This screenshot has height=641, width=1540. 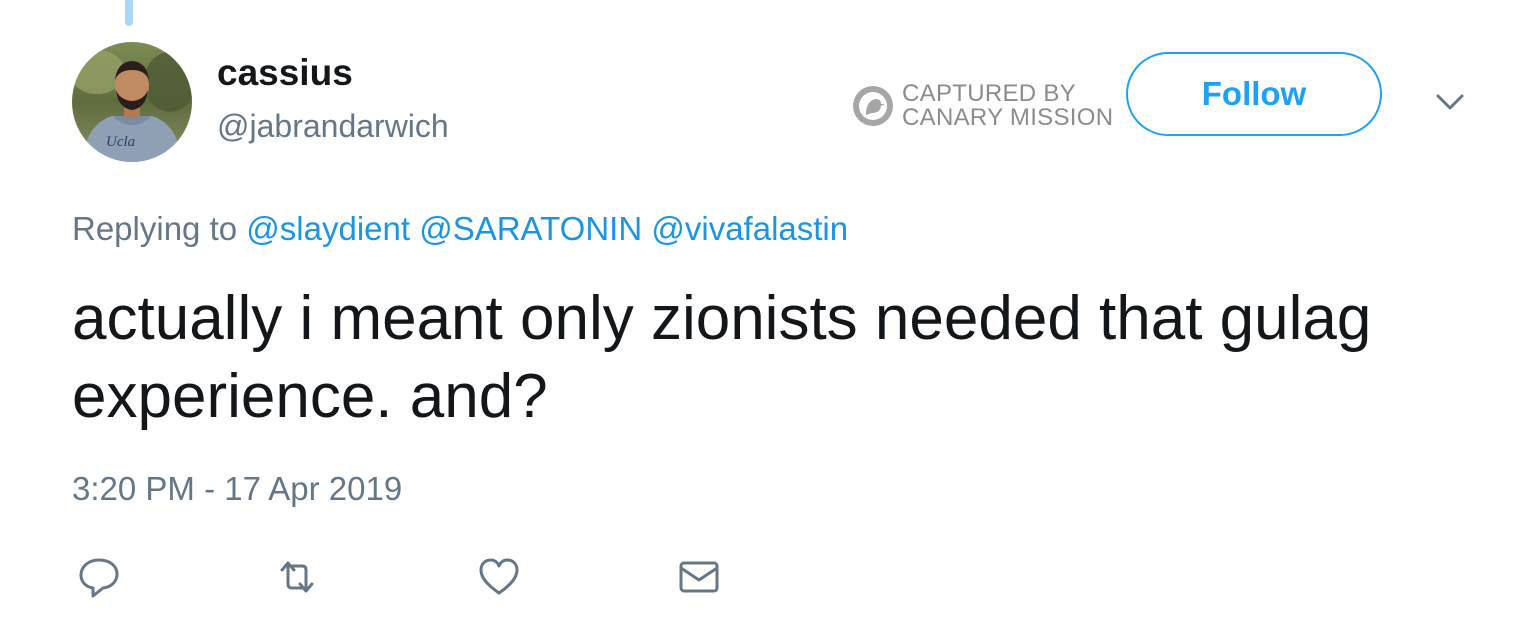 What do you see at coordinates (873, 106) in the screenshot?
I see `canary-bird-logo-icon` at bounding box center [873, 106].